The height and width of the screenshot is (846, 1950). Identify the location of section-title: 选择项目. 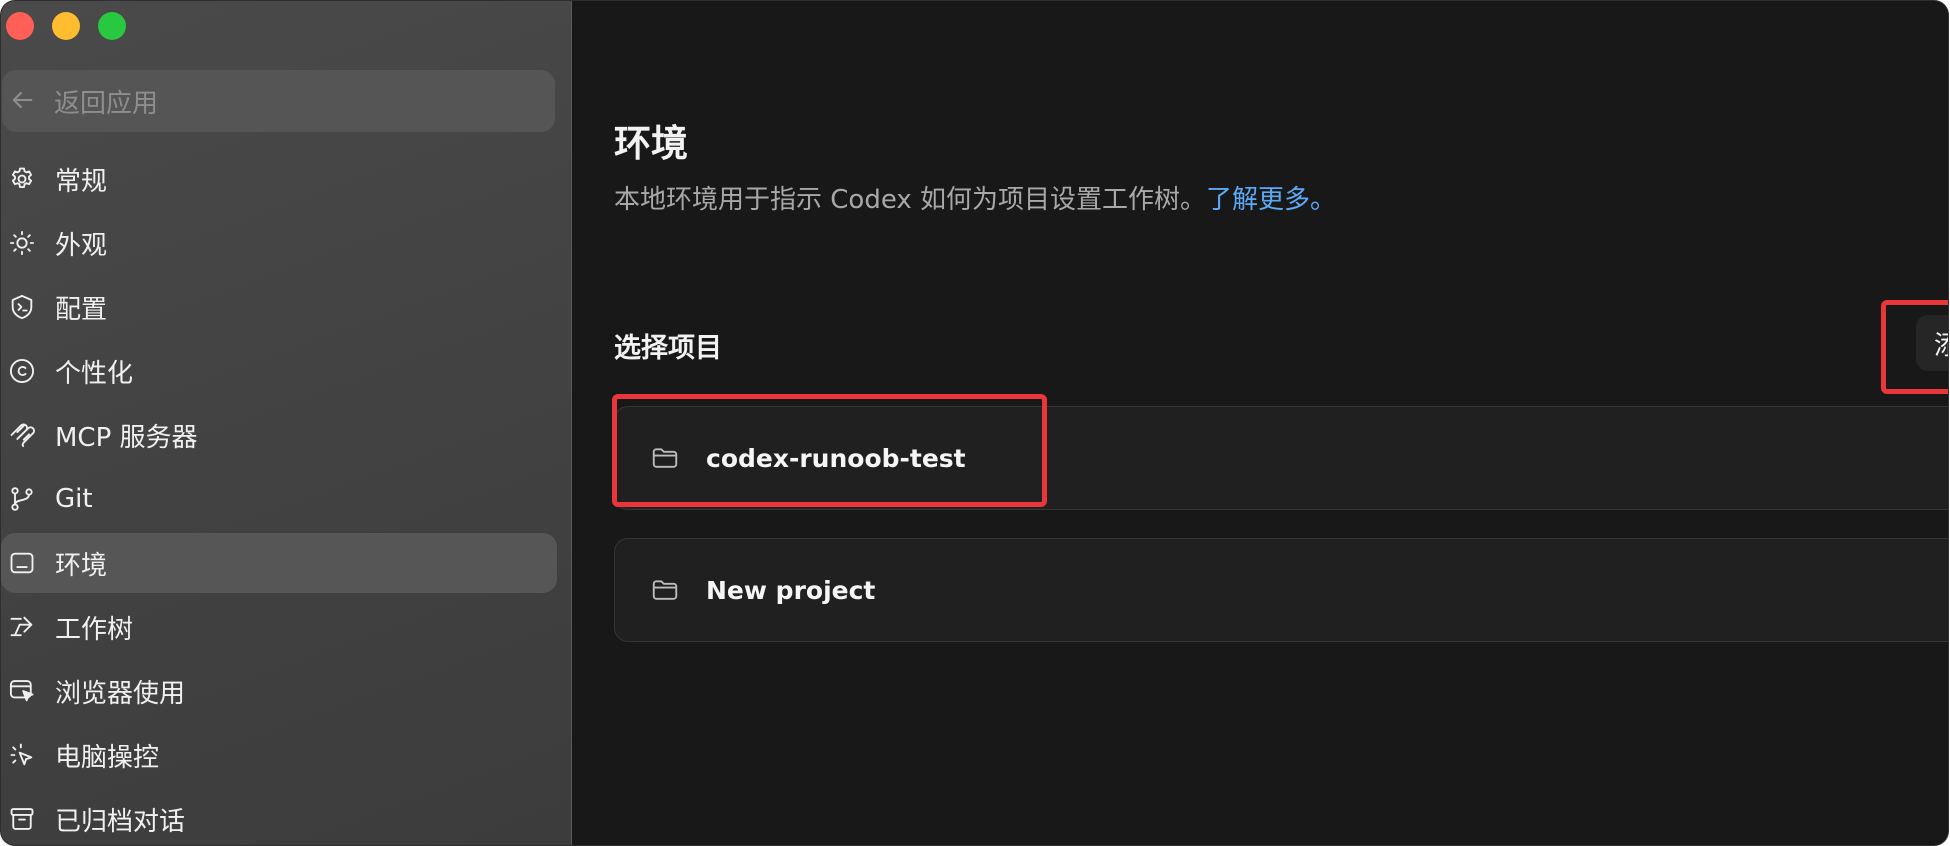
(668, 348).